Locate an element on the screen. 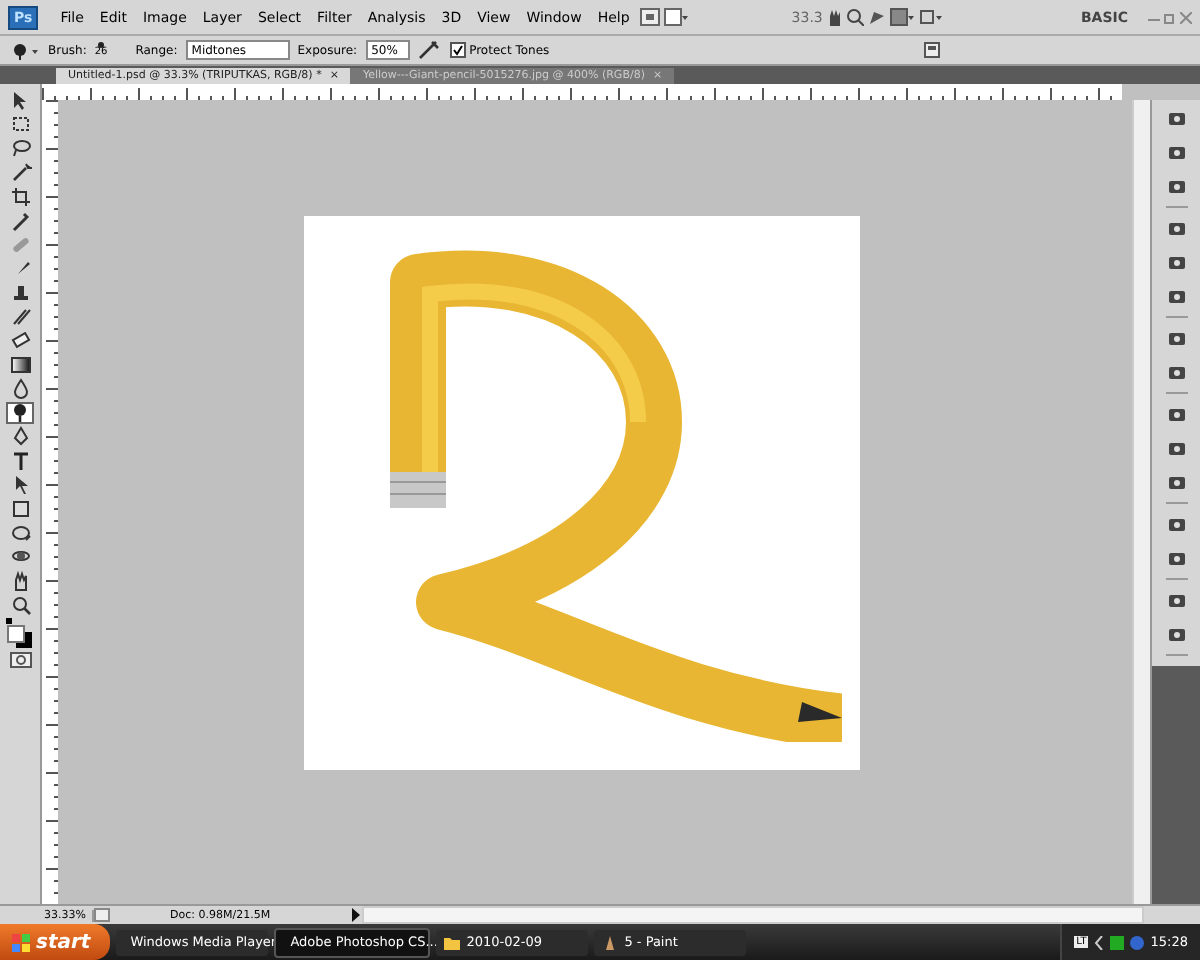 The image size is (1200, 960). shape-tool-icon is located at coordinates (20, 509).